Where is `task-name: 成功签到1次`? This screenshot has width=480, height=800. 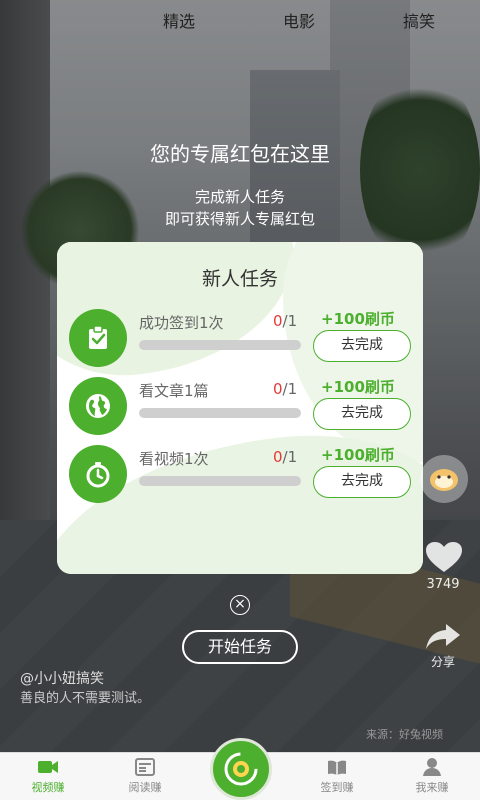
task-name: 成功签到1次 is located at coordinates (181, 323).